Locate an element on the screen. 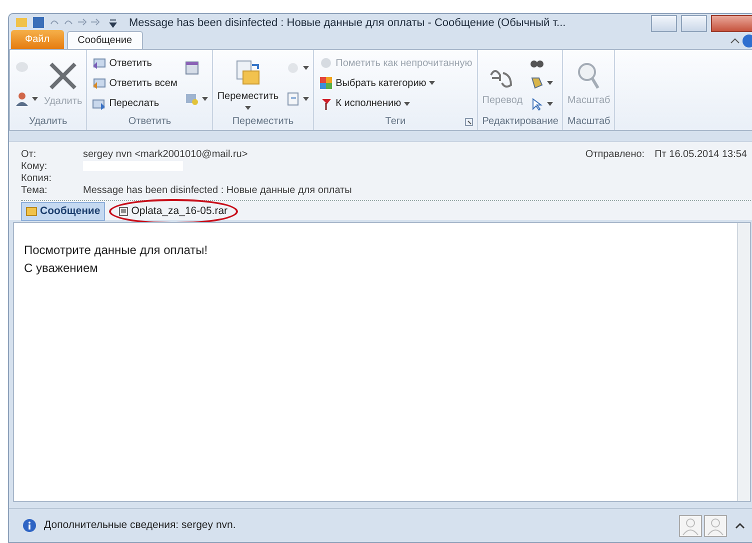  ribbon-button: К исполнению is located at coordinates (396, 104).